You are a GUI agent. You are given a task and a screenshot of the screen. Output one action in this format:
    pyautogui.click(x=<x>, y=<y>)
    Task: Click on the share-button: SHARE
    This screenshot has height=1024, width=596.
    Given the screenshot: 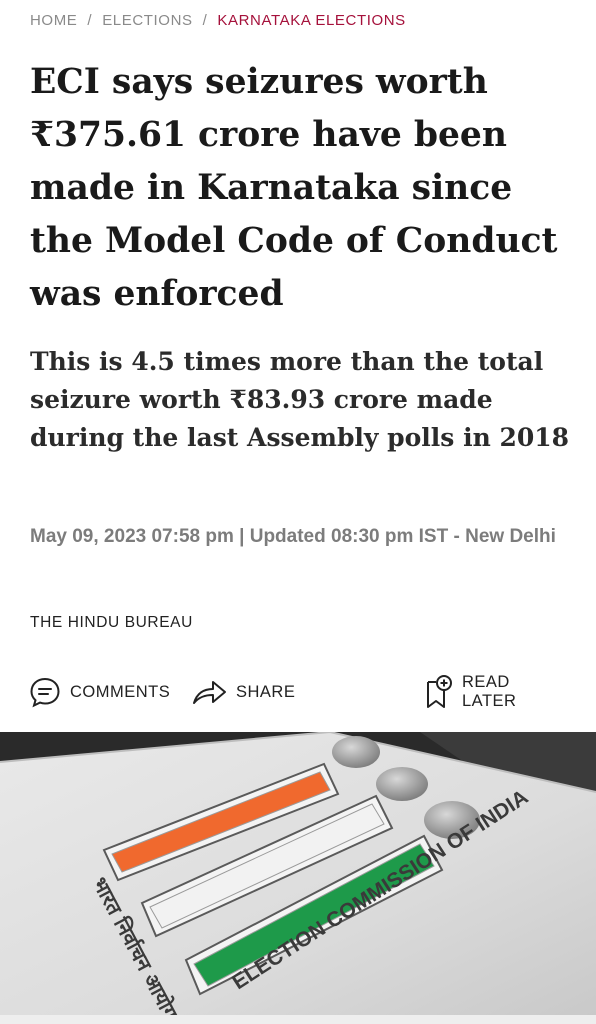 What is the action you would take?
    pyautogui.click(x=242, y=692)
    